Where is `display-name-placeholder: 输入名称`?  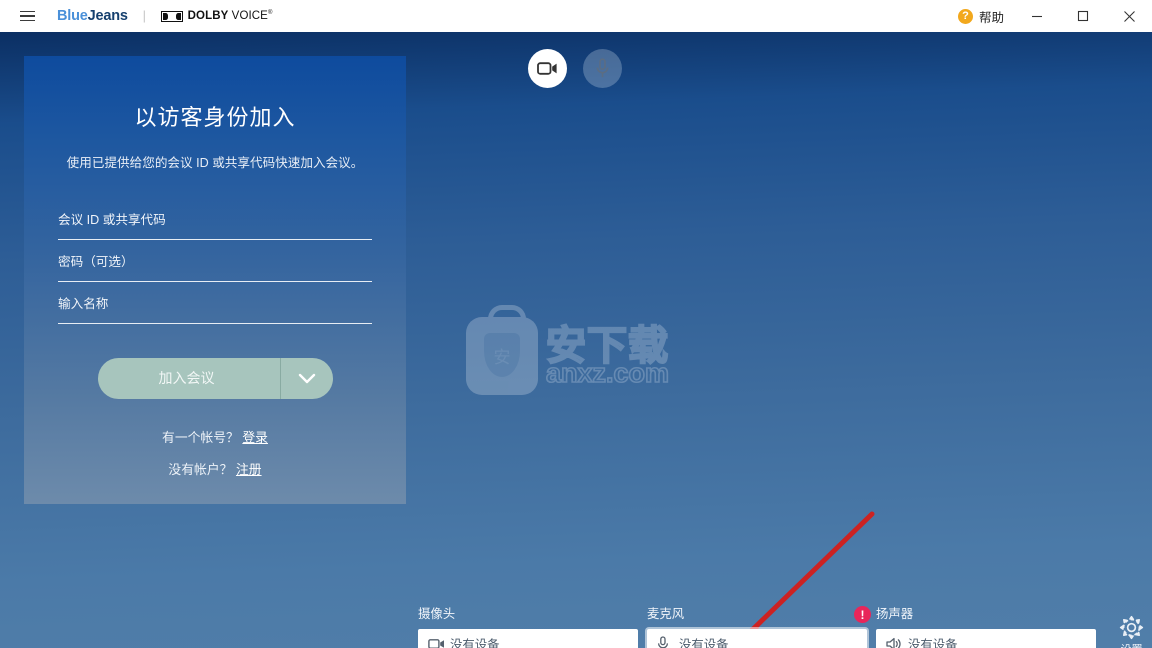
display-name-placeholder: 输入名称 is located at coordinates (83, 303).